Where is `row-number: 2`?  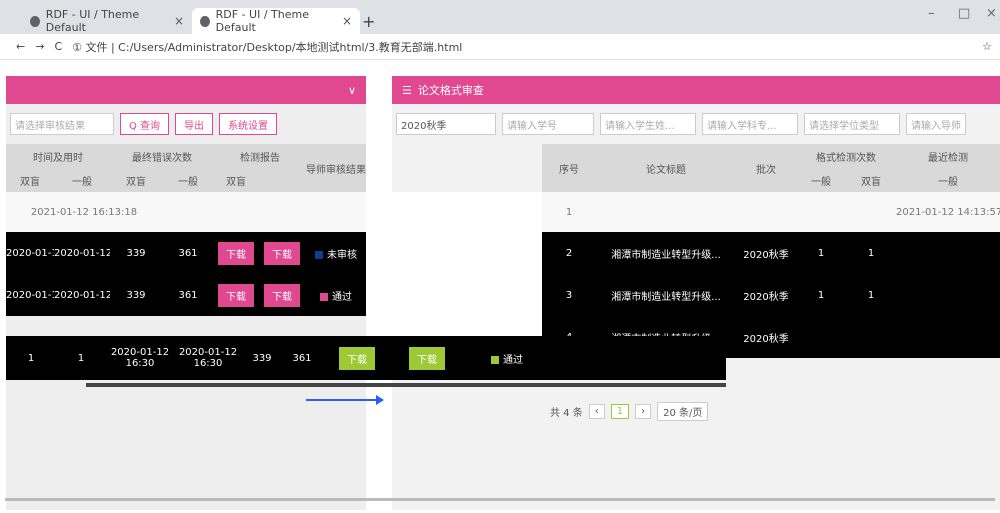
row-number: 2 is located at coordinates (569, 253).